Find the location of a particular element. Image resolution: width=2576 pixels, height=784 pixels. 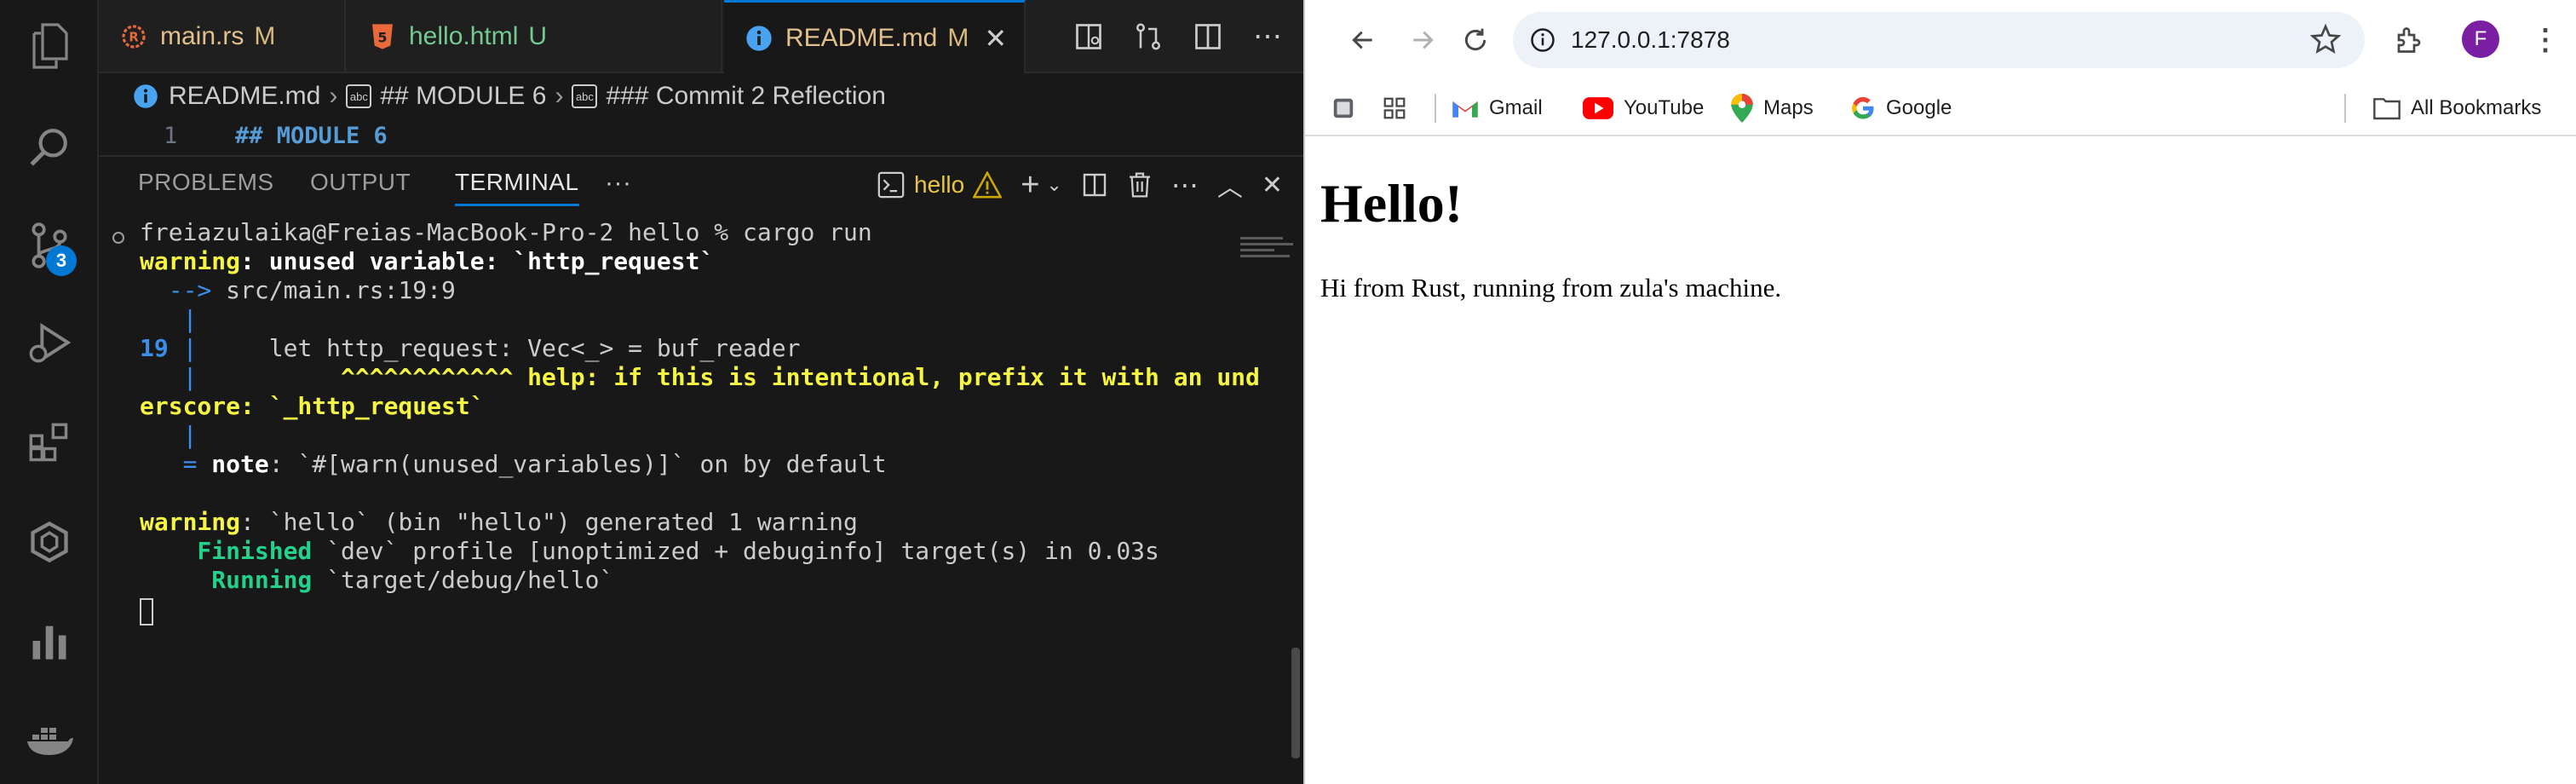

breadcrumb-item: ### Commit 2 Reflection is located at coordinates (746, 96).